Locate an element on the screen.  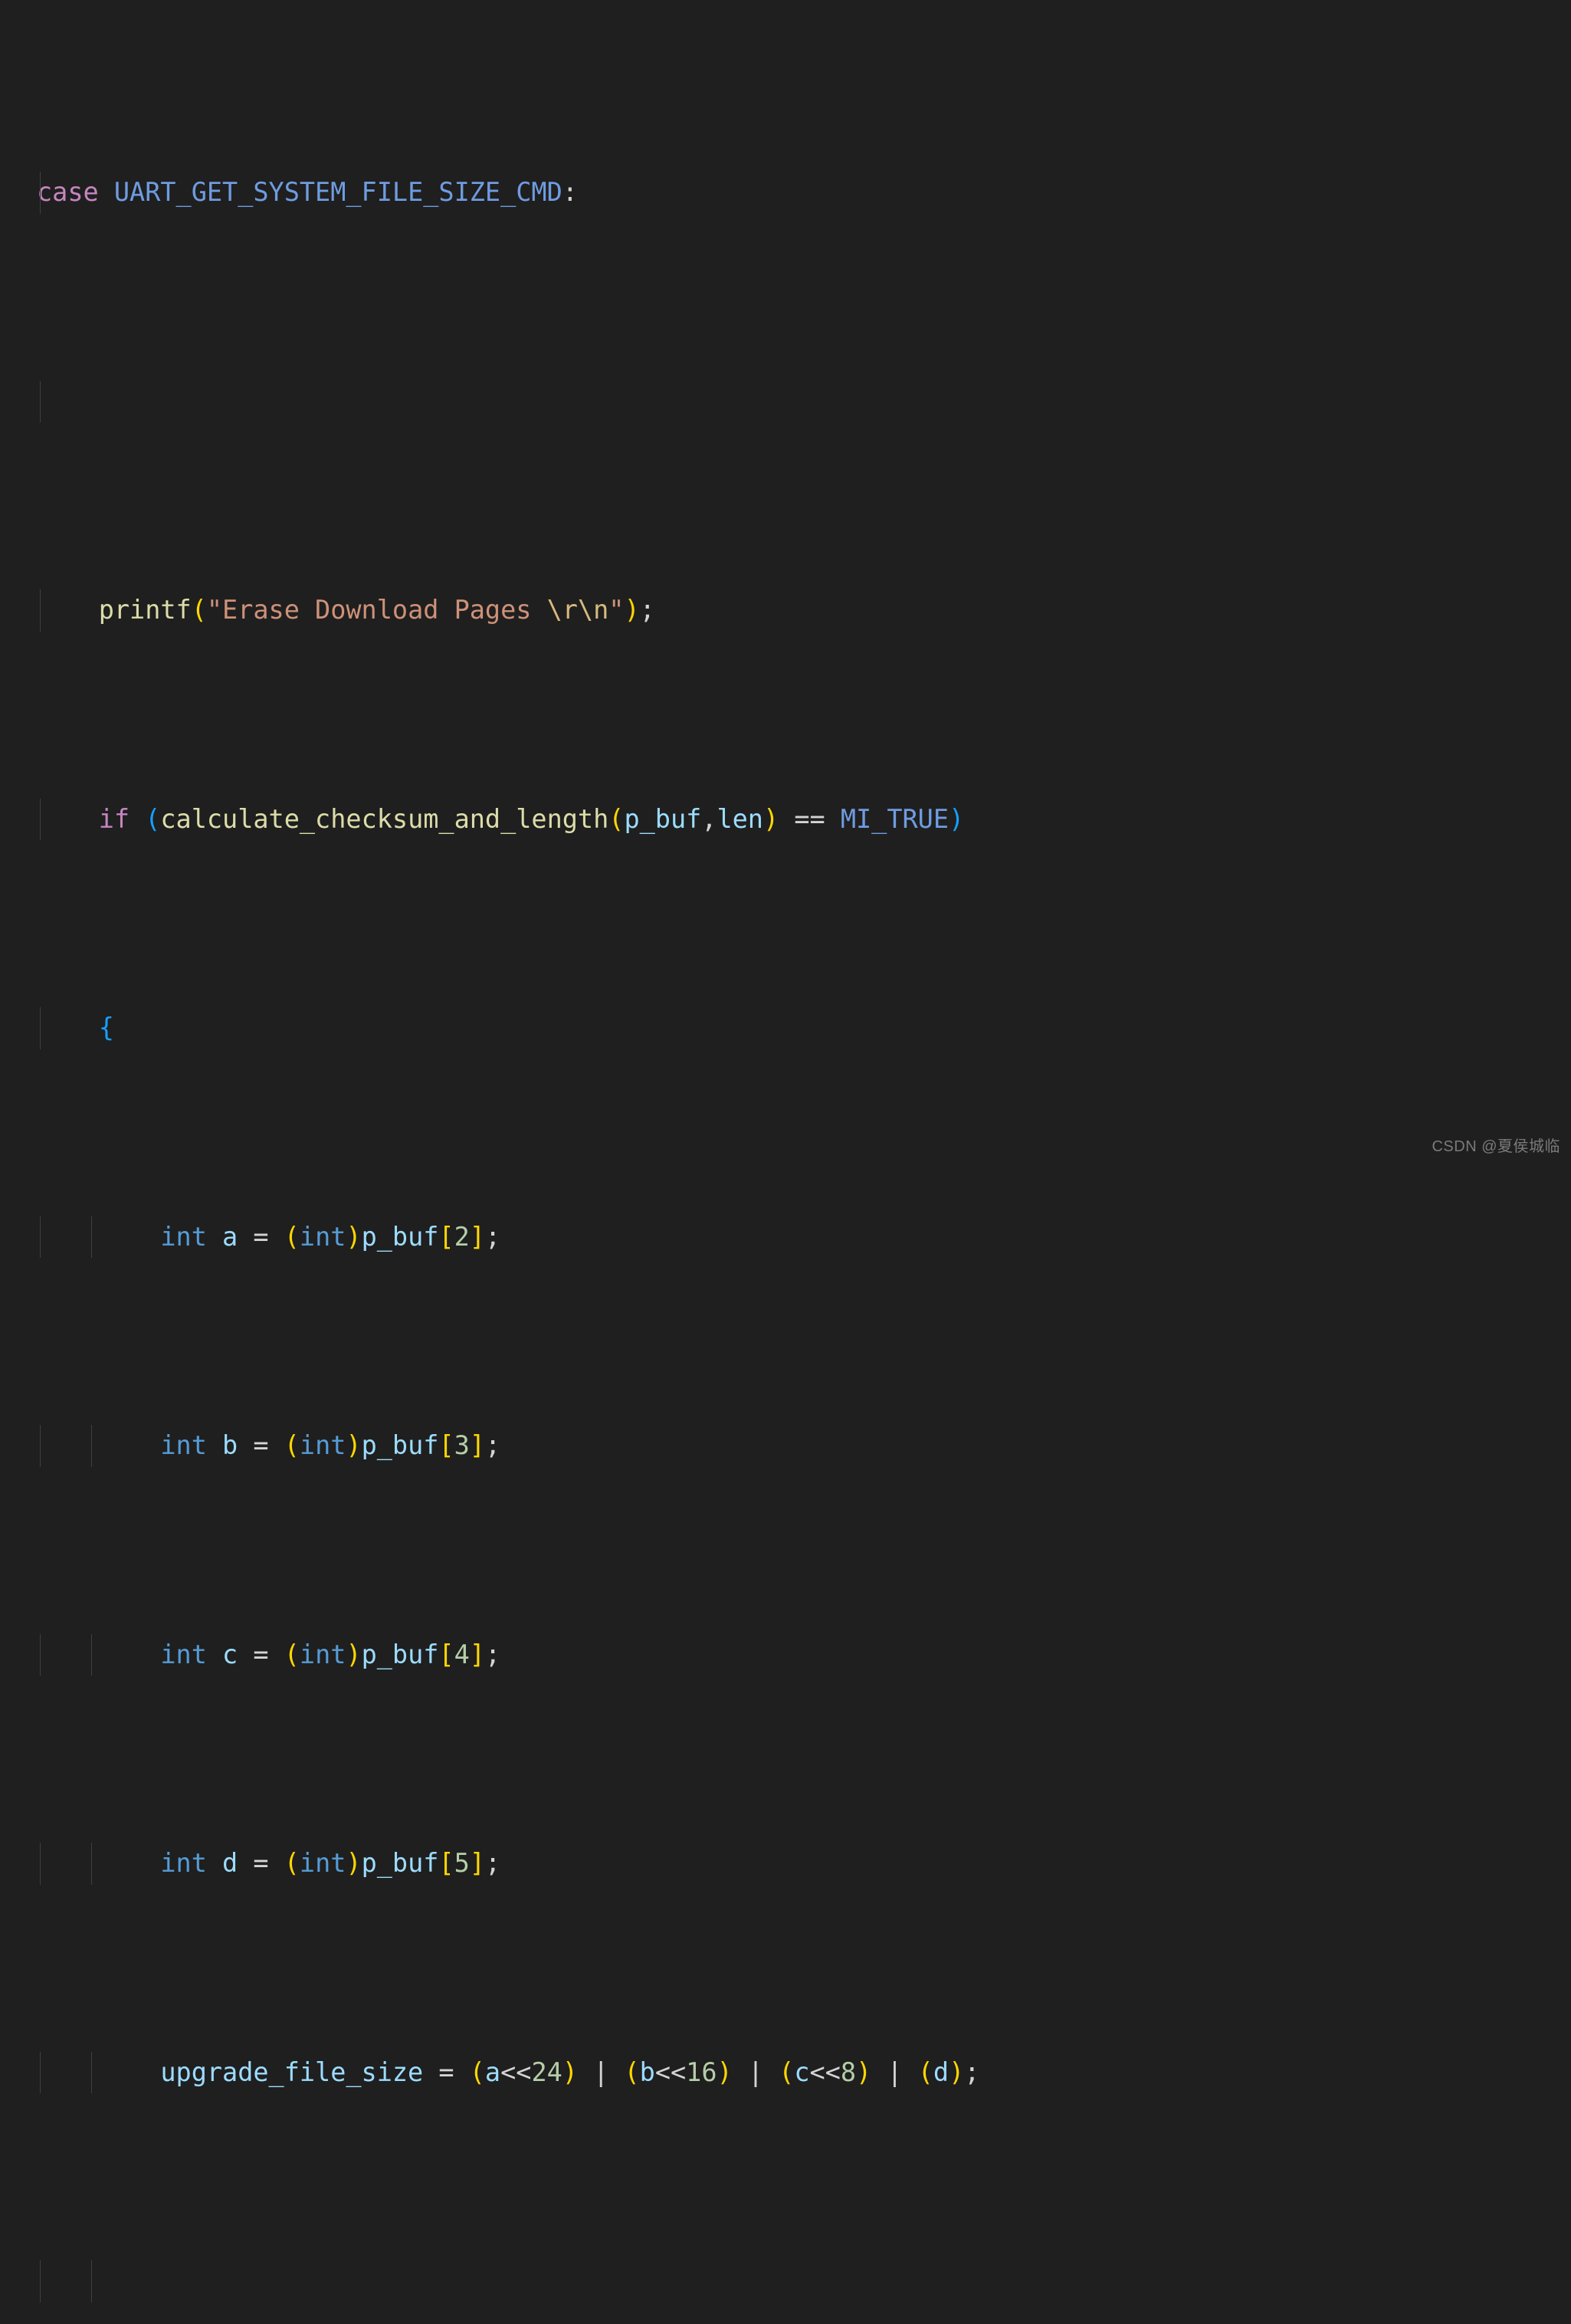
token-function: calculate_checksum_and_length is located at coordinates (384, 819).